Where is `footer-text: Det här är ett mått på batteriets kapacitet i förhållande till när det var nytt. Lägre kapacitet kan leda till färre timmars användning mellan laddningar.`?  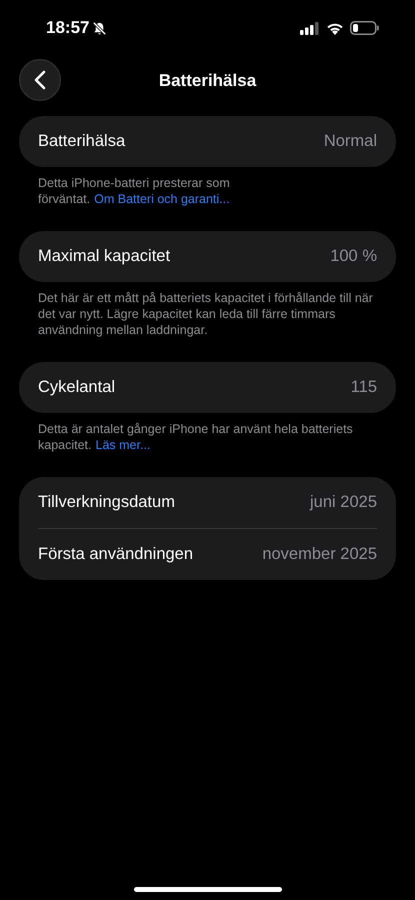
footer-text: Det här är ett mått på batteriets kapacitet i förhållande till när det var nytt. Lägre kapacitet kan leda till färre timmars användning mellan laddningar. is located at coordinates (206, 314).